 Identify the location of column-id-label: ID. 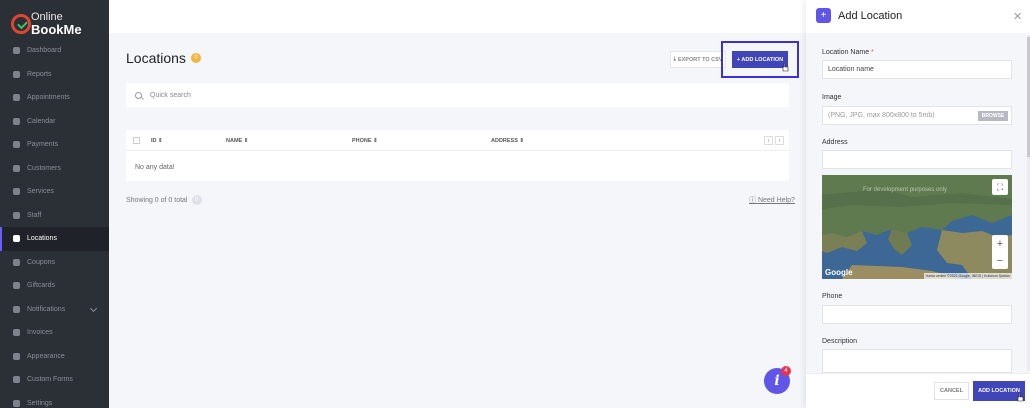
(154, 141).